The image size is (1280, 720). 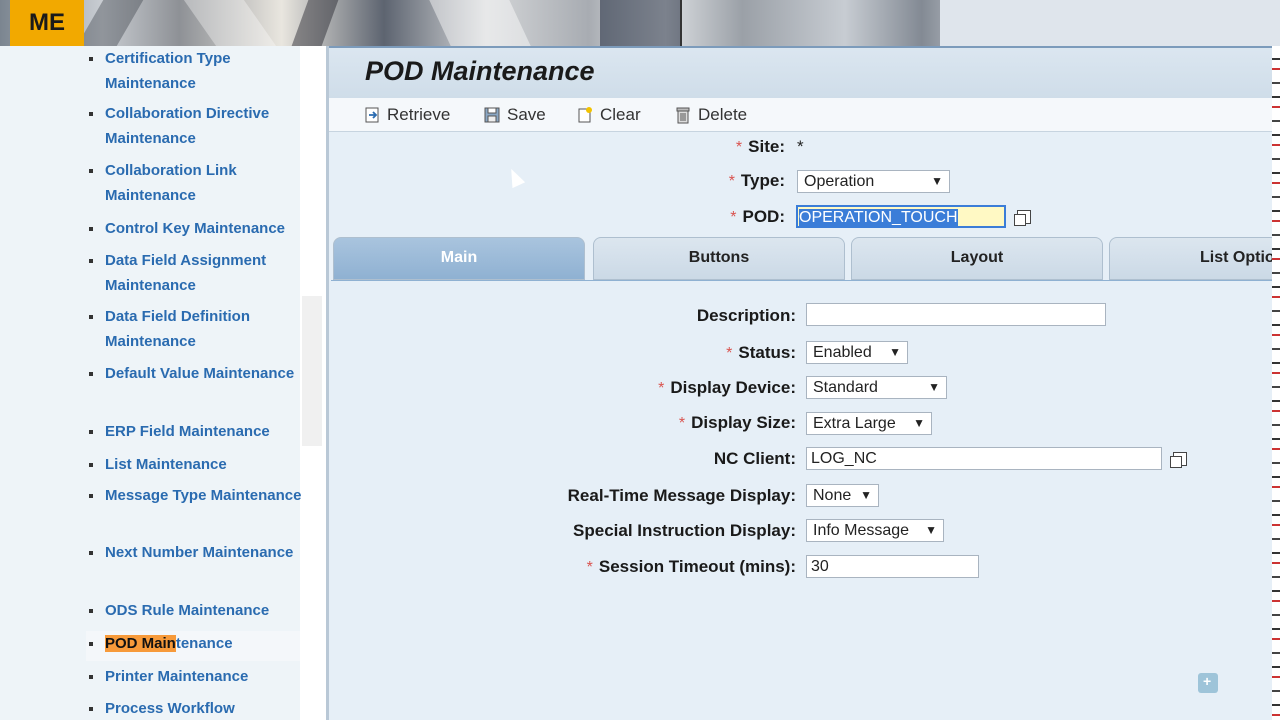 I want to click on display-size-select: Extra Large ▼, so click(x=869, y=423).